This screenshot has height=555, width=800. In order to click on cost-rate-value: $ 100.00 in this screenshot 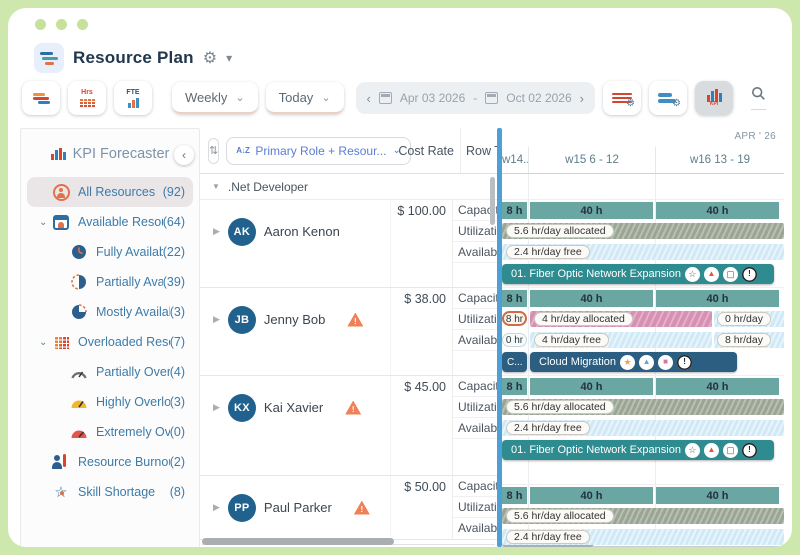, I will do `click(421, 243)`.